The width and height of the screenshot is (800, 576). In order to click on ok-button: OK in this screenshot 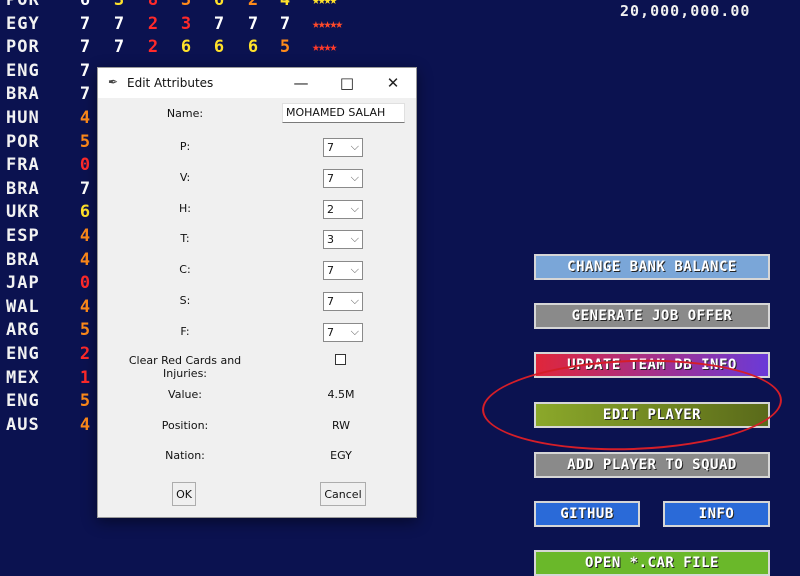, I will do `click(184, 494)`.